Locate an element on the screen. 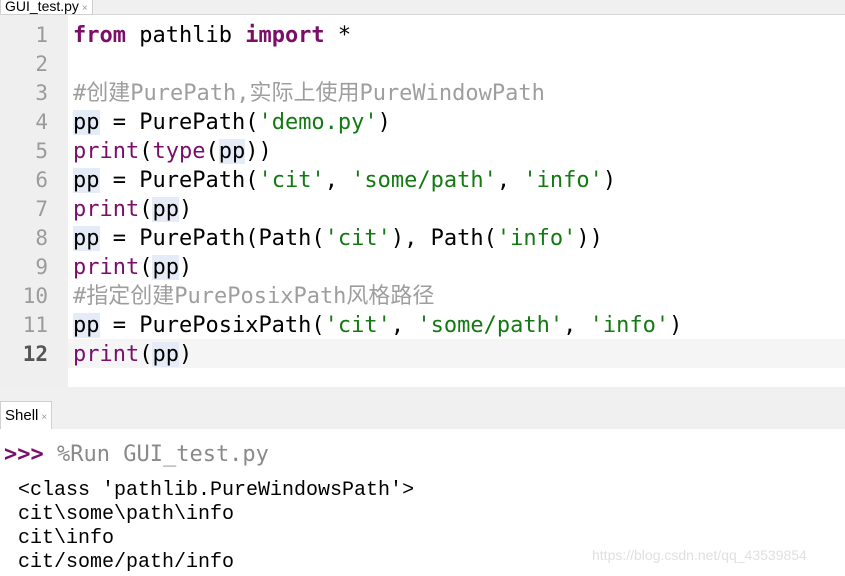 The width and height of the screenshot is (845, 576). editor-tab-title: GUI_test.py is located at coordinates (42, 7).